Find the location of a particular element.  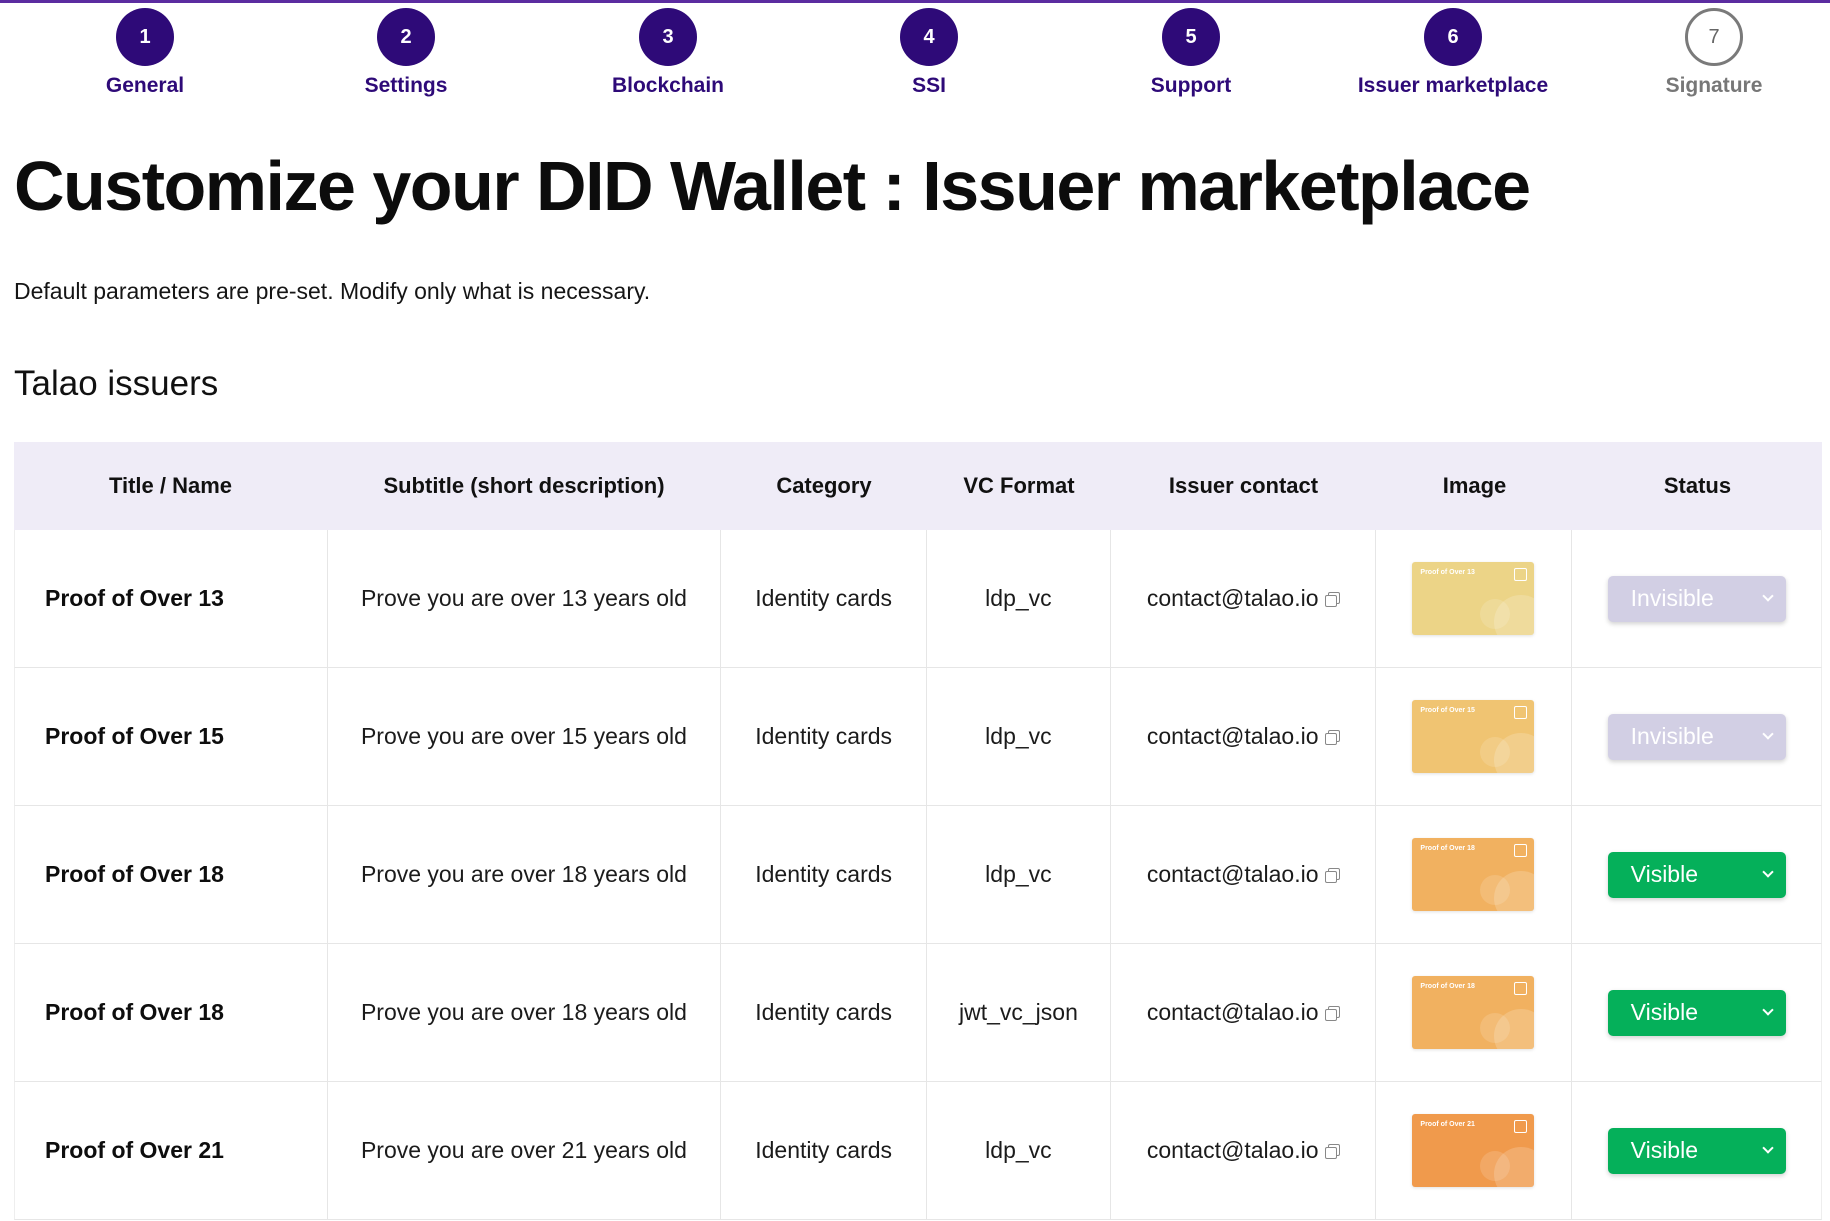

header-status: Status is located at coordinates (1697, 485).